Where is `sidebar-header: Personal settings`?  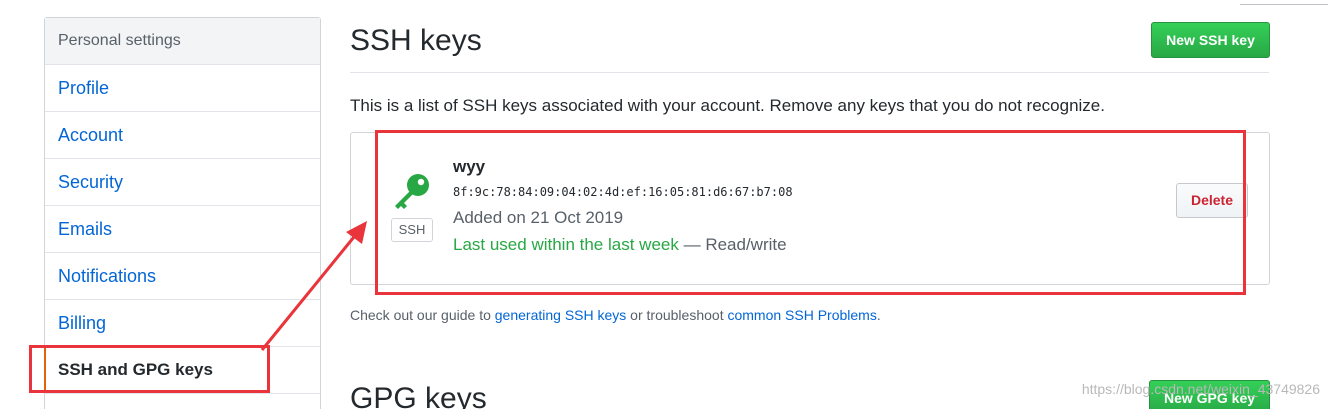 sidebar-header: Personal settings is located at coordinates (182, 41).